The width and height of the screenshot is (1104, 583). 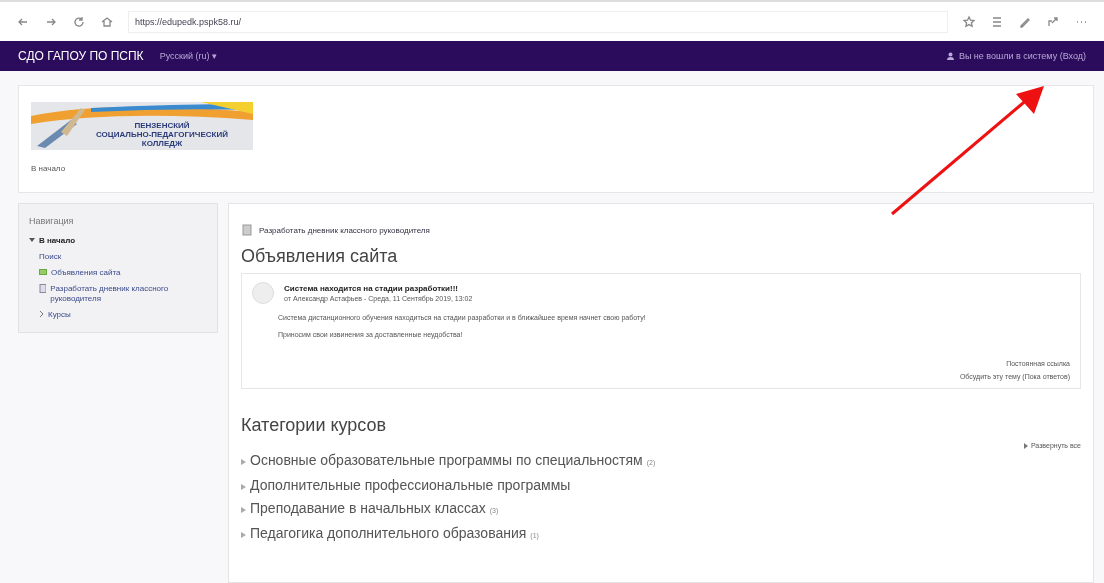 I want to click on college-logo: ПЕНЗЕНСКИЙ СОЦИАЛЬНО-ПЕДАГОГИЧЕСКИЙ КОЛЛЕДЖ, so click(x=142, y=126).